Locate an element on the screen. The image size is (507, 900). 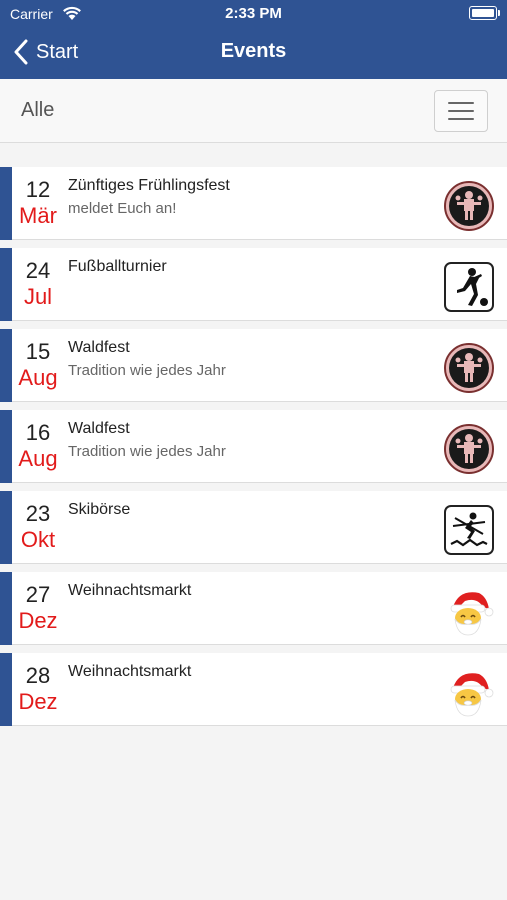
event-day: 24 is located at coordinates (38, 270).